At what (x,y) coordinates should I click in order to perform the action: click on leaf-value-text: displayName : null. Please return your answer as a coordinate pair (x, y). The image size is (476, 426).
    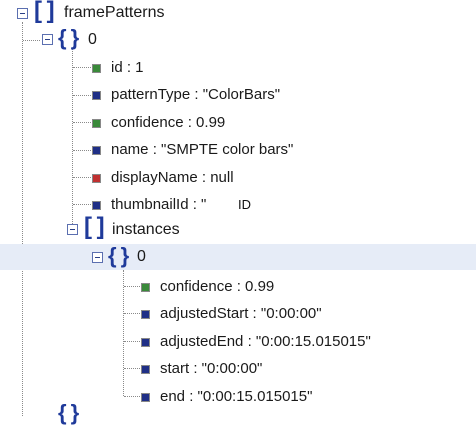
    Looking at the image, I should click on (172, 177).